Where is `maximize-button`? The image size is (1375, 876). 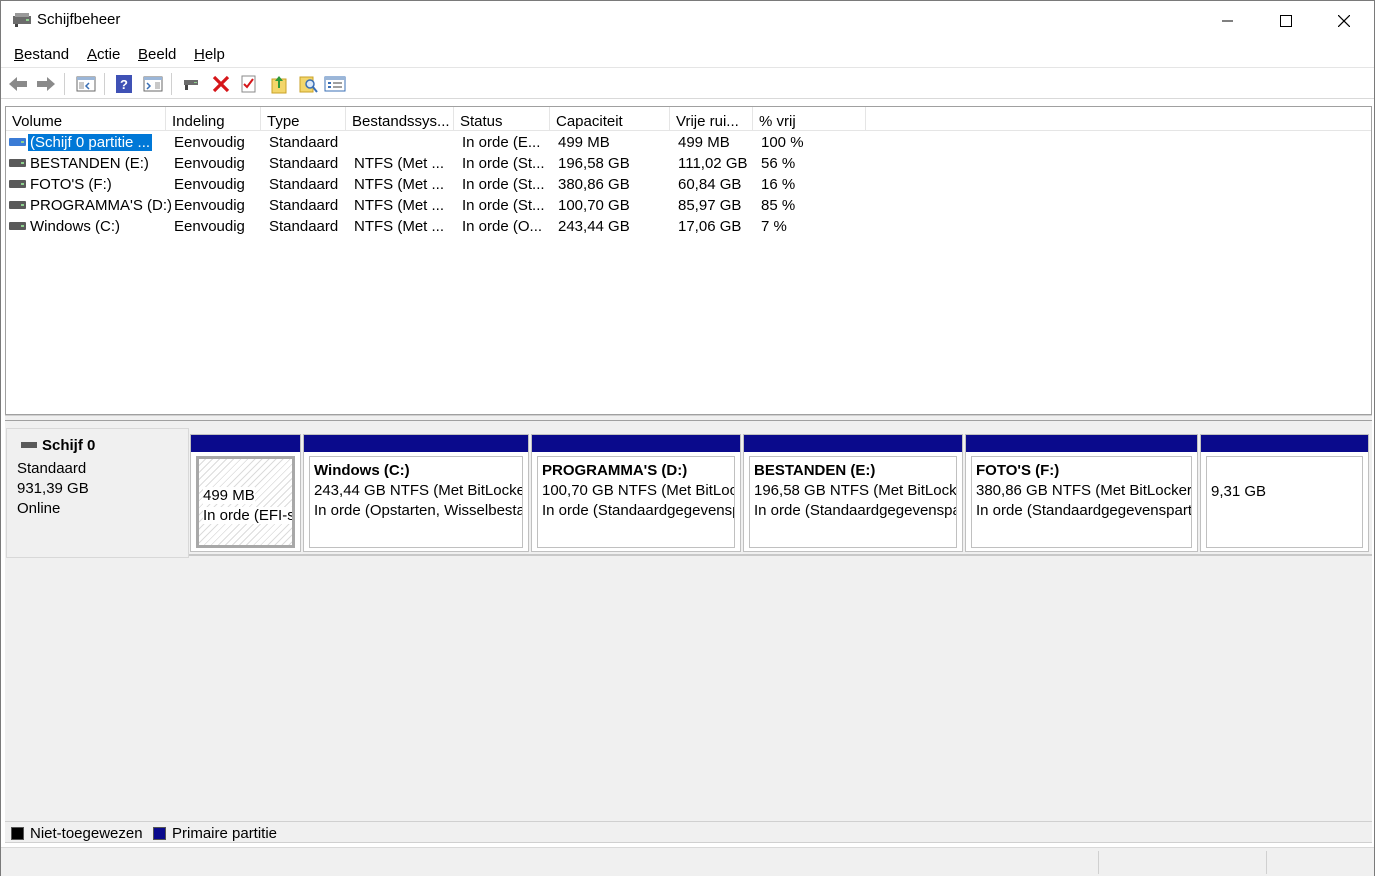
maximize-button is located at coordinates (1286, 20).